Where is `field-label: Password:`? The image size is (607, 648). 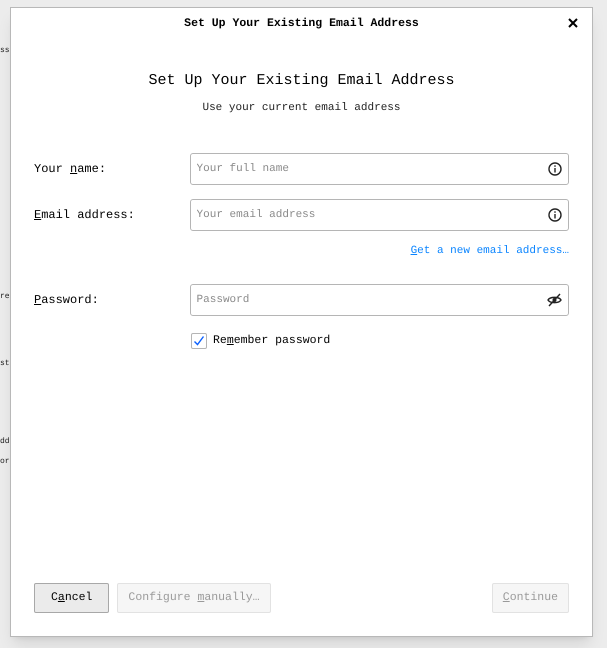
field-label: Password: is located at coordinates (67, 300).